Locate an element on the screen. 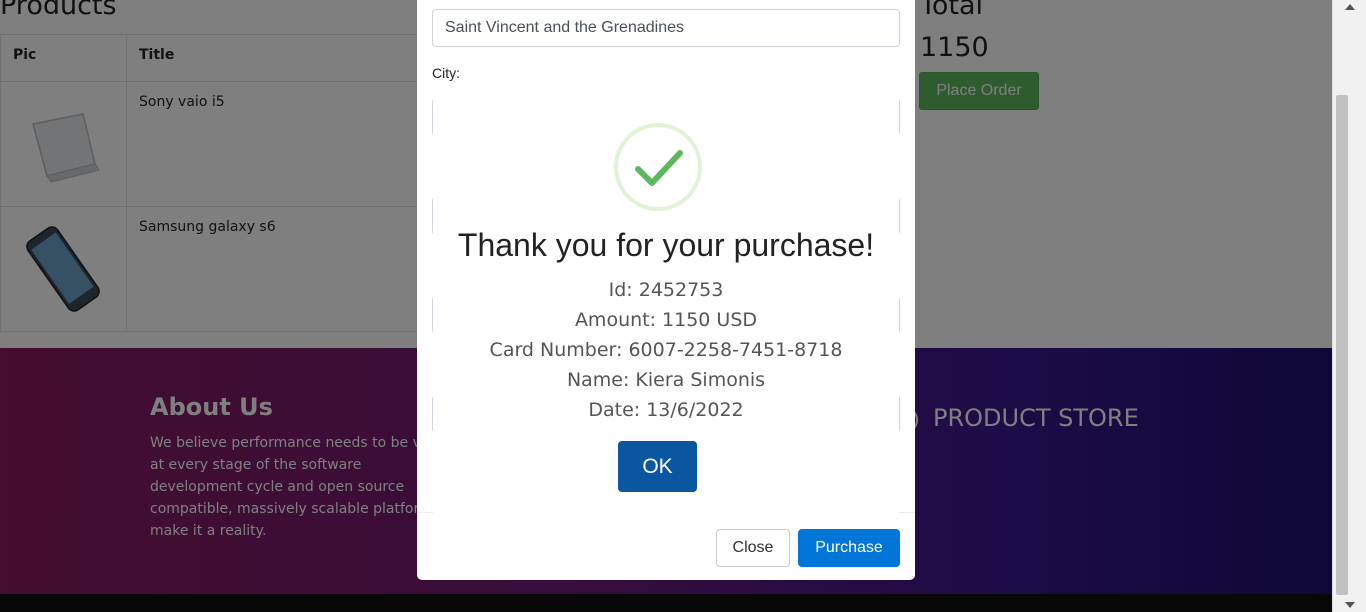 The width and height of the screenshot is (1366, 612). vertical-scrollbar is located at coordinates (1349, 306).